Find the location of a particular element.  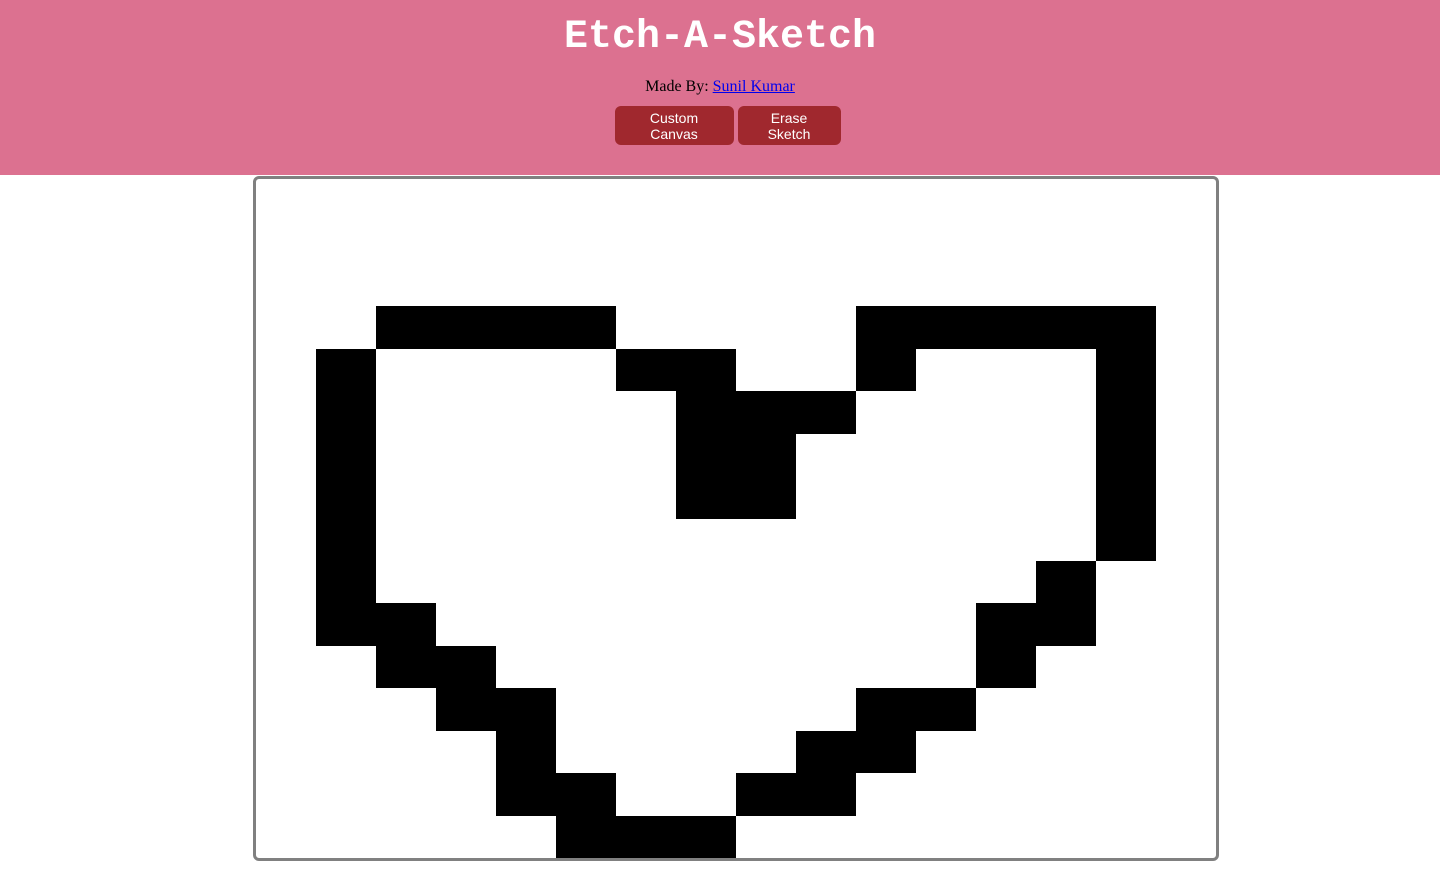

author-credit: Made By: Sunil Kumar is located at coordinates (720, 87).